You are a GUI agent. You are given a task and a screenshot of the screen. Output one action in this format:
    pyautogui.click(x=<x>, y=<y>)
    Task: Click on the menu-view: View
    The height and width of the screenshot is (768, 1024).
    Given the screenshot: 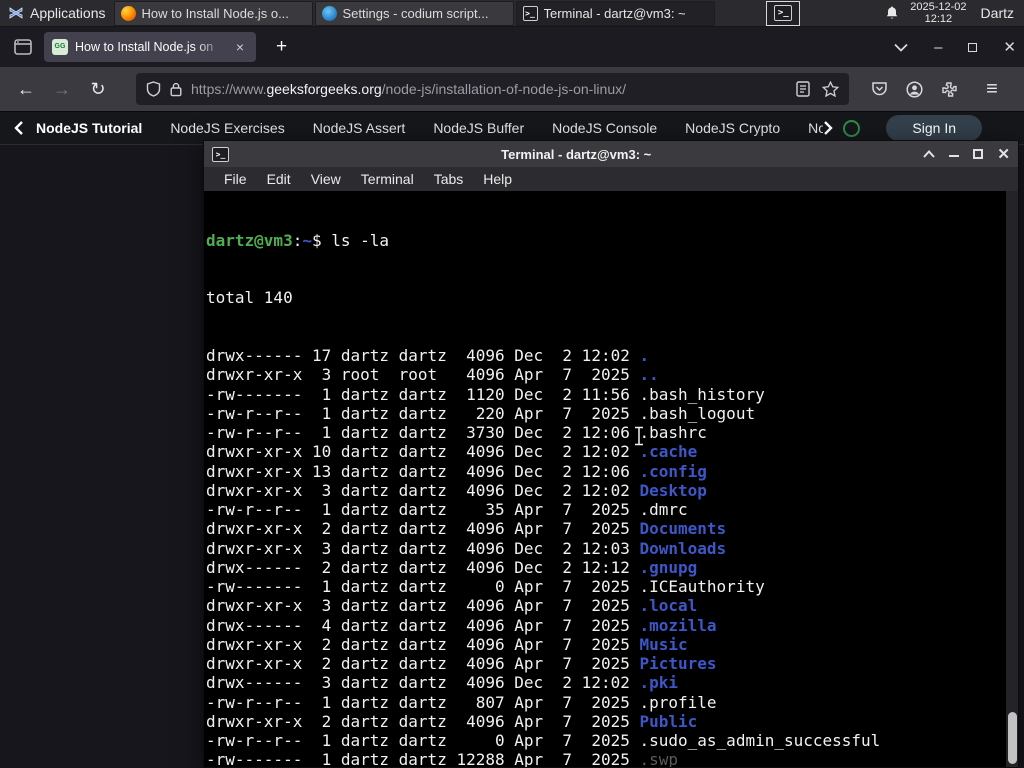 What is the action you would take?
    pyautogui.click(x=326, y=179)
    